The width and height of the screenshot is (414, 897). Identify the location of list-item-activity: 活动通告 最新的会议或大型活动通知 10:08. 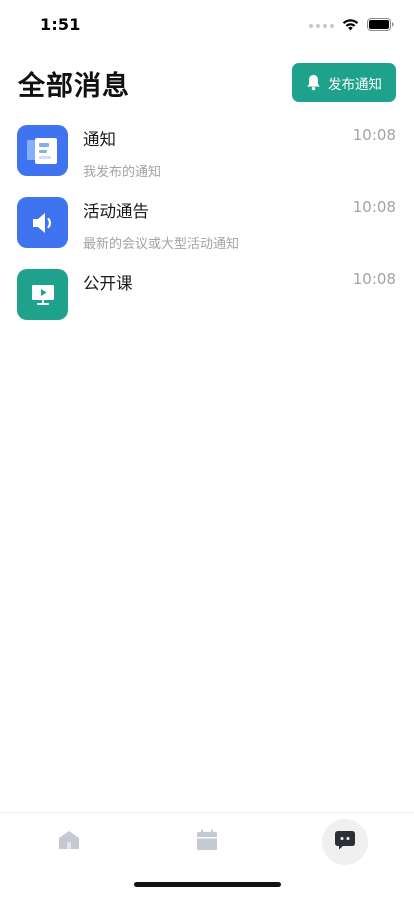
(207, 226).